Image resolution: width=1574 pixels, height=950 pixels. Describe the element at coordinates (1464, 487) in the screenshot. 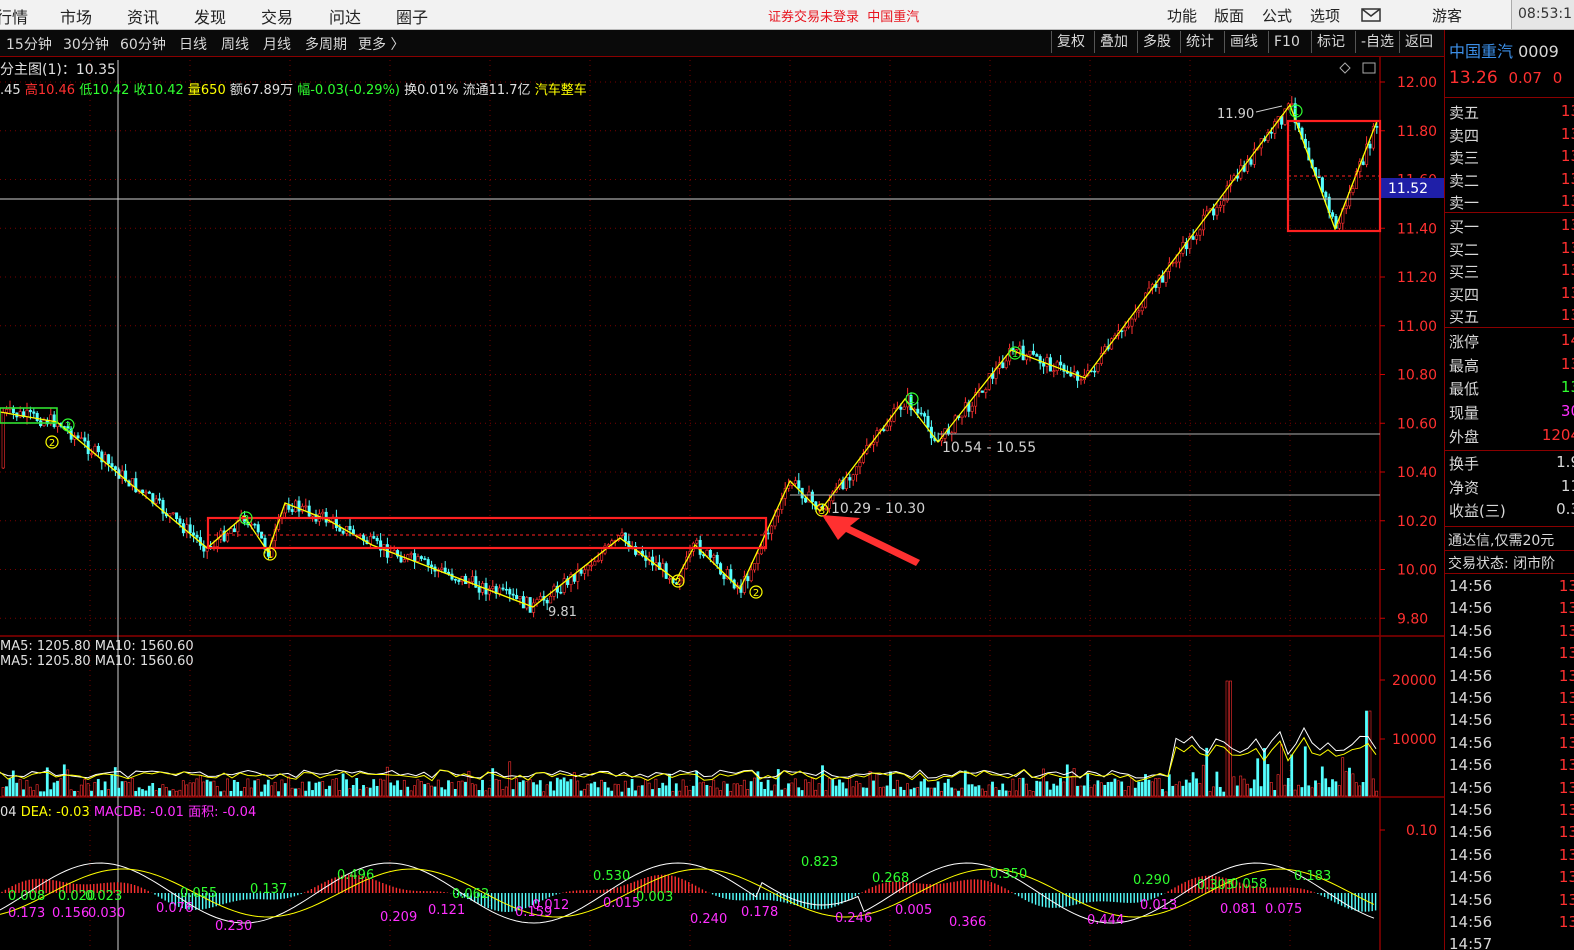

I see `stat-label: 净资` at that location.